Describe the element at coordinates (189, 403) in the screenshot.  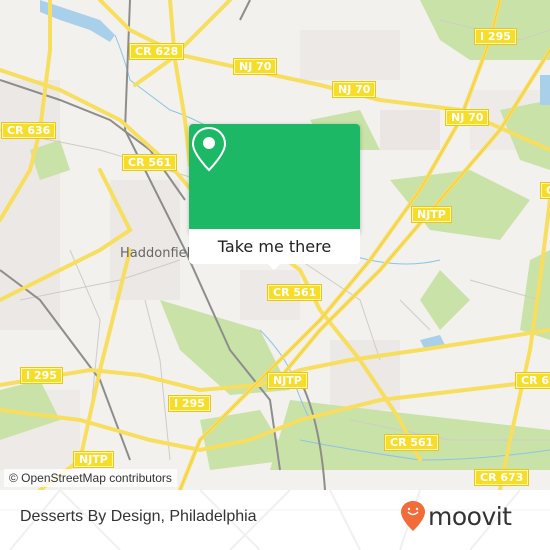
I see `road-label-i295-c: I 295` at that location.